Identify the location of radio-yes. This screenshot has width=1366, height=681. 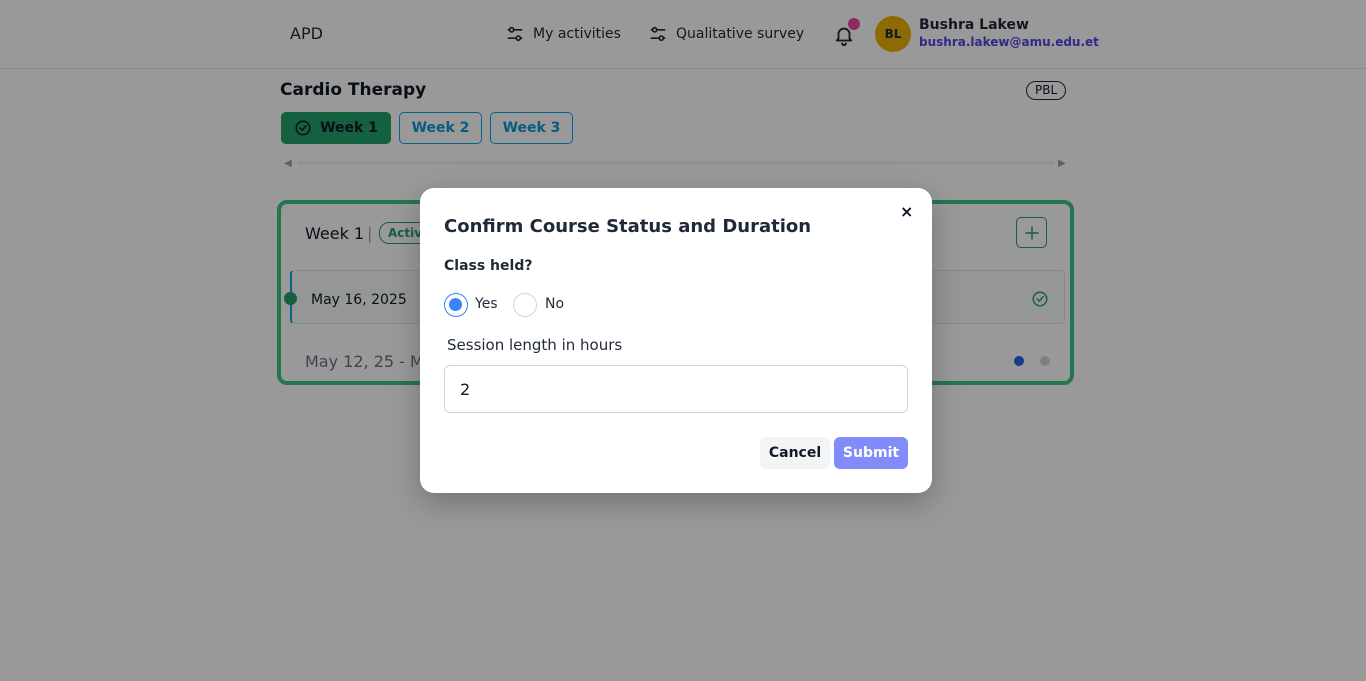
(456, 305).